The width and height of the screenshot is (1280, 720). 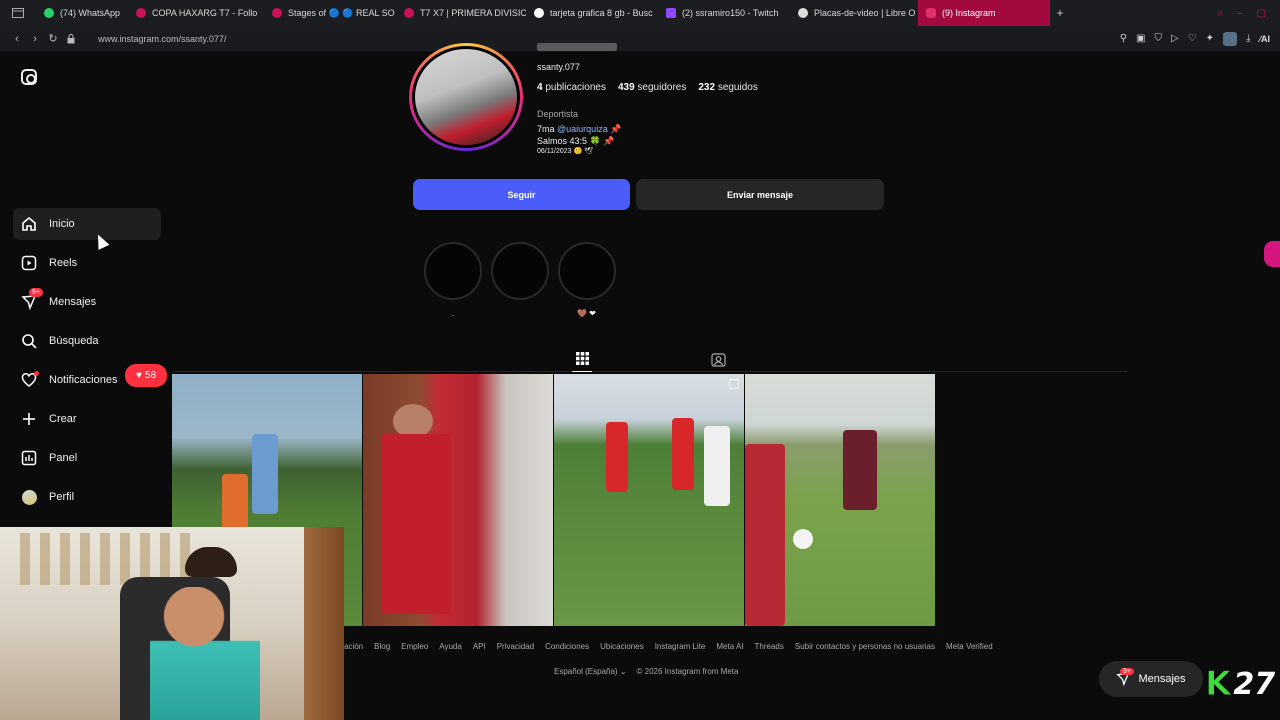 I want to click on sidebar-item-label: Crear, so click(x=63, y=419).